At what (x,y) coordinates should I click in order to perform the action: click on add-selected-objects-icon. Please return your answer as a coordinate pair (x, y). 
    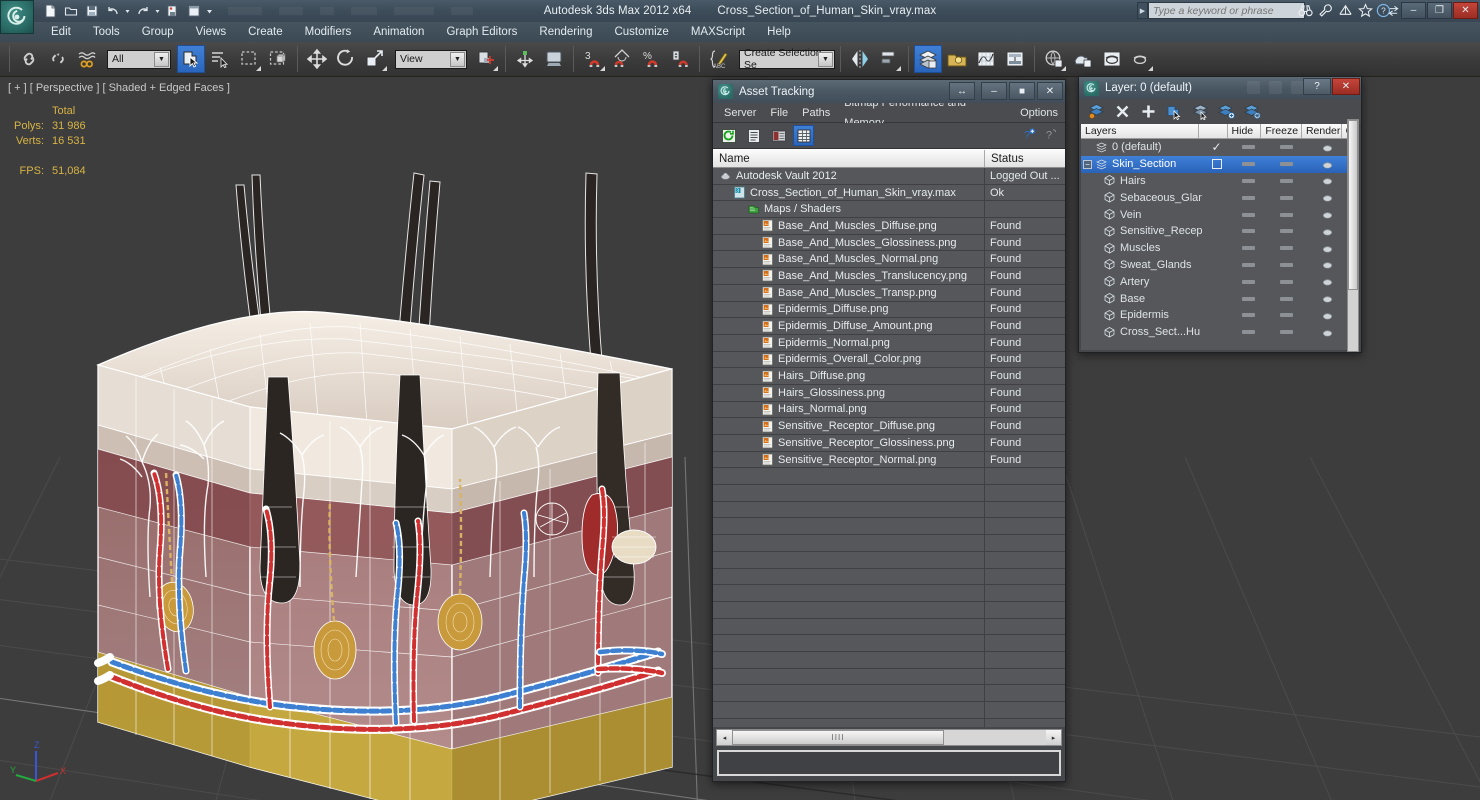
    Looking at the image, I should click on (1148, 112).